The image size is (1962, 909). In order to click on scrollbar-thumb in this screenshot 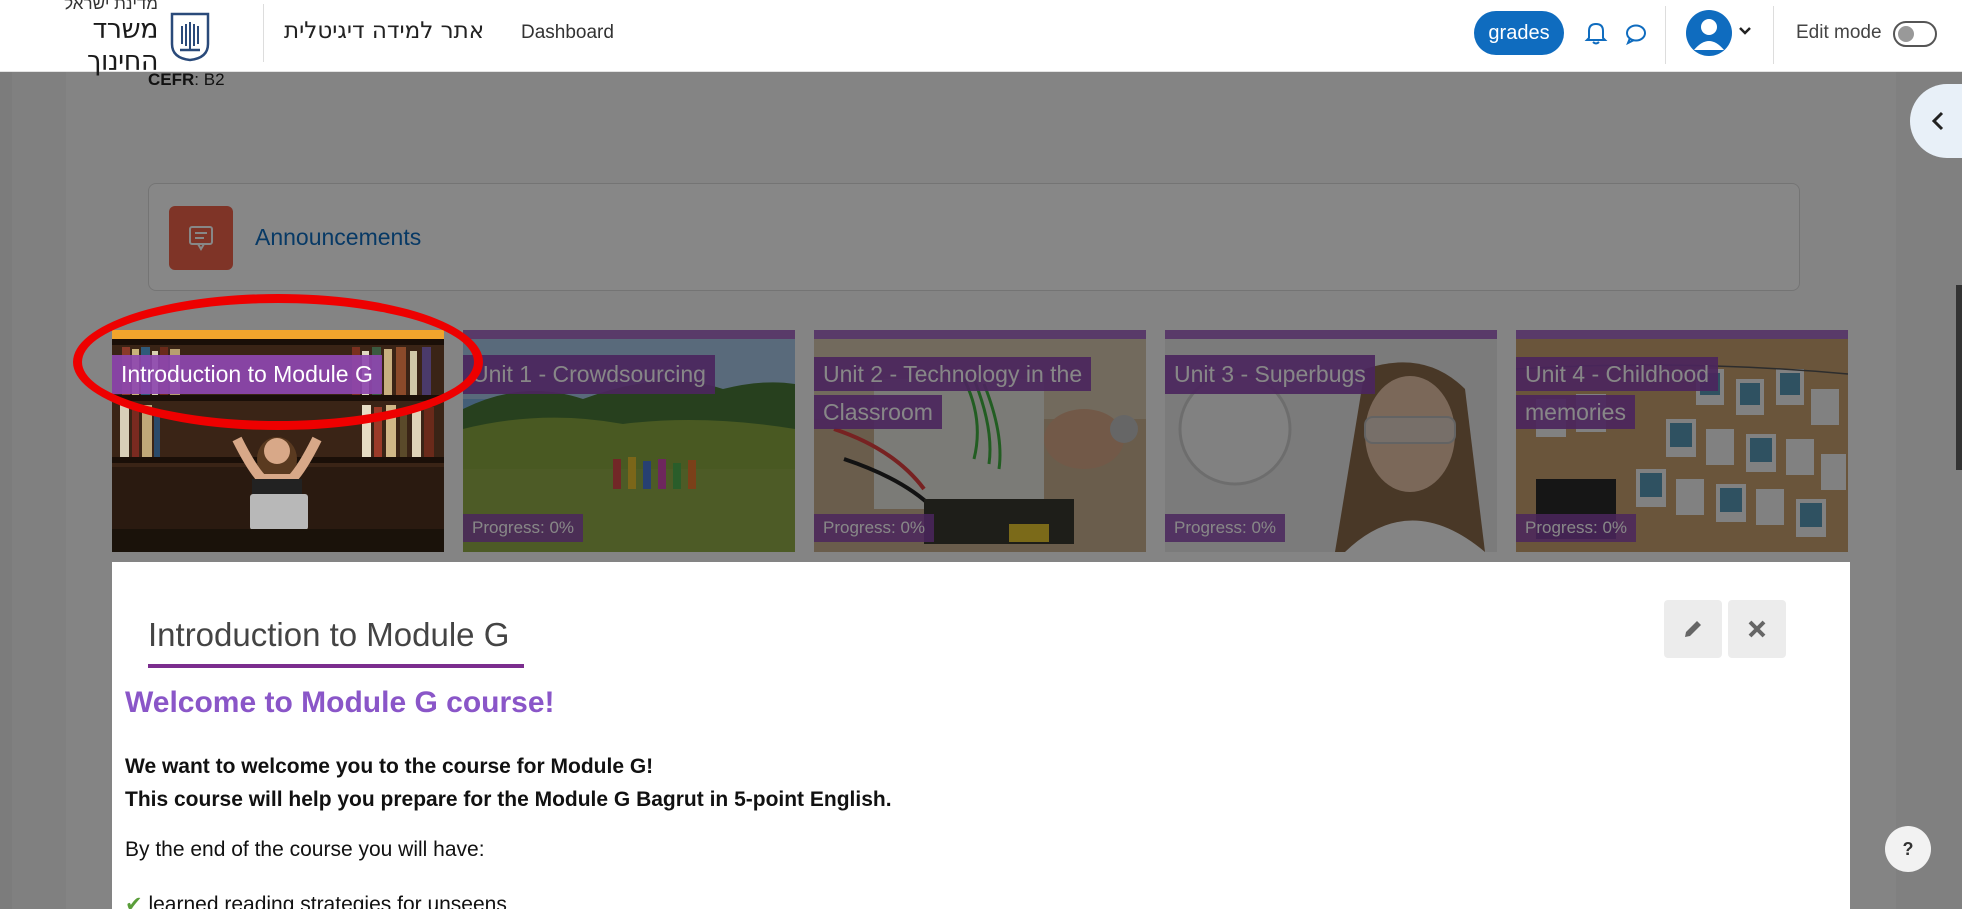, I will do `click(1959, 377)`.